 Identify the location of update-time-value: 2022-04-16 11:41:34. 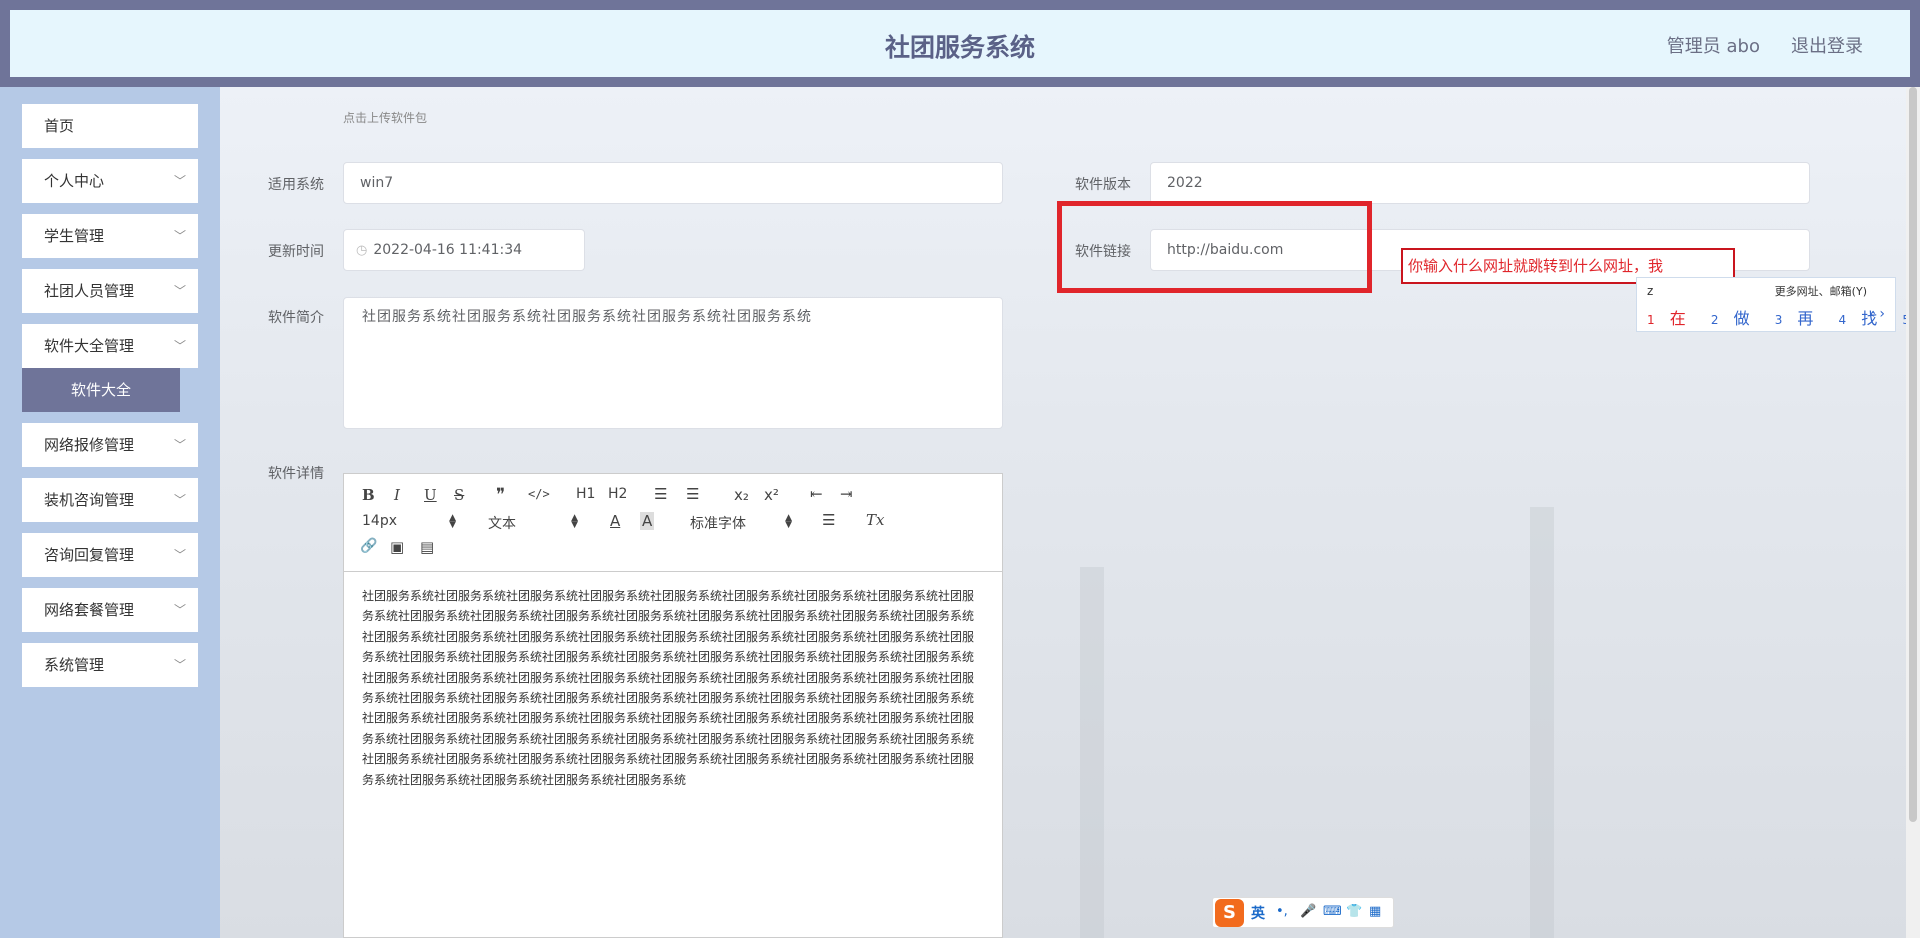
(448, 250).